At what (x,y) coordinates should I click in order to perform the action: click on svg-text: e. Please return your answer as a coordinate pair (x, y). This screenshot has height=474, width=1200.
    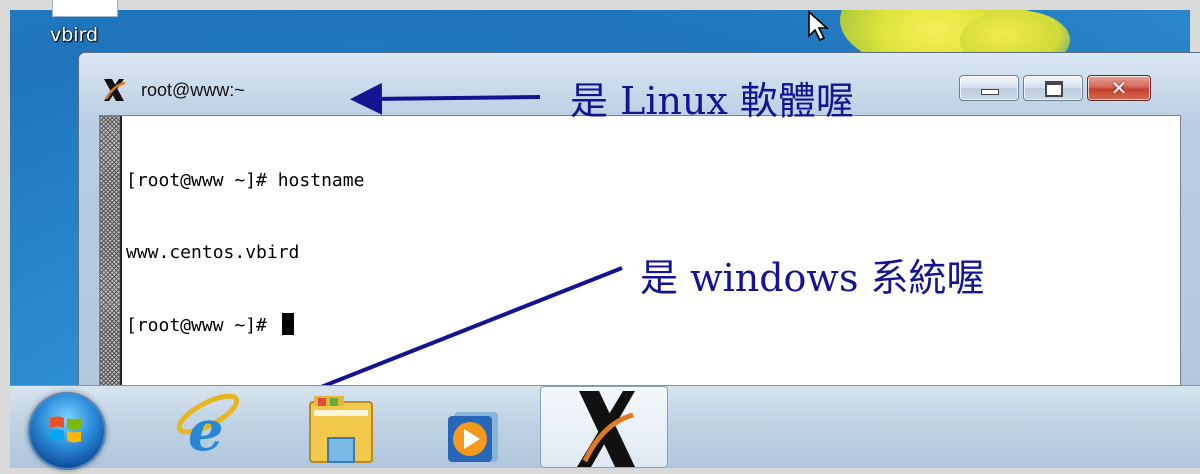
    Looking at the image, I should click on (206, 431).